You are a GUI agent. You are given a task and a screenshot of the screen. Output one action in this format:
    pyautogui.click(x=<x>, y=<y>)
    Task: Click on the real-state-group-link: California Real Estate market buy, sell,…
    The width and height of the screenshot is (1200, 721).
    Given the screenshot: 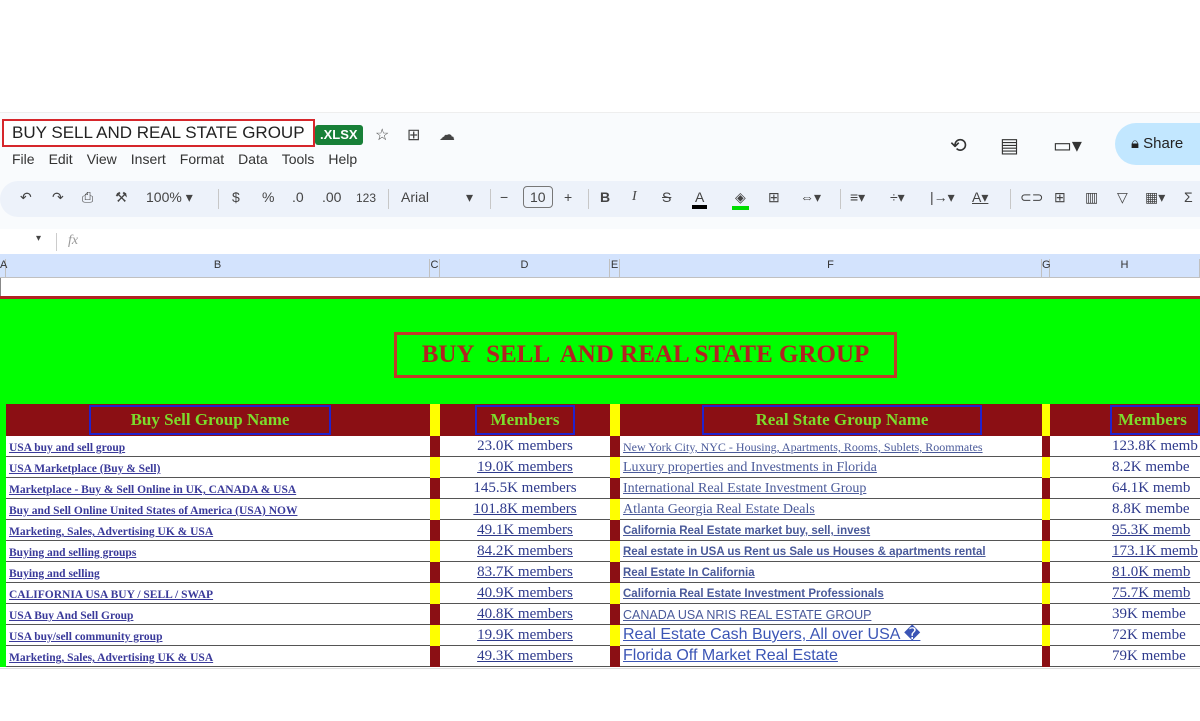 What is the action you would take?
    pyautogui.click(x=831, y=530)
    